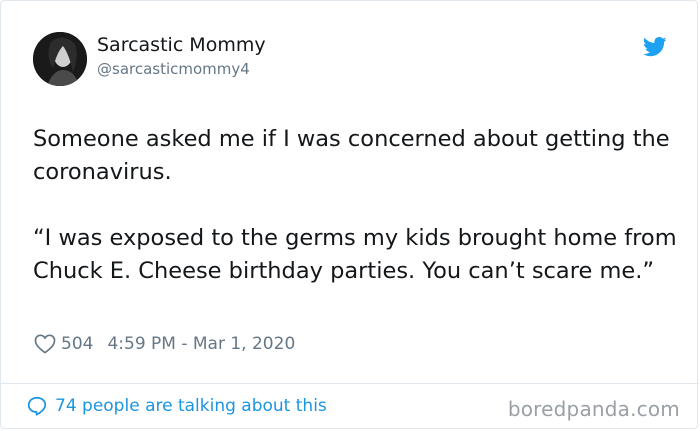 This screenshot has width=700, height=431. What do you see at coordinates (593, 409) in the screenshot?
I see `watermark: boredpanda.com` at bounding box center [593, 409].